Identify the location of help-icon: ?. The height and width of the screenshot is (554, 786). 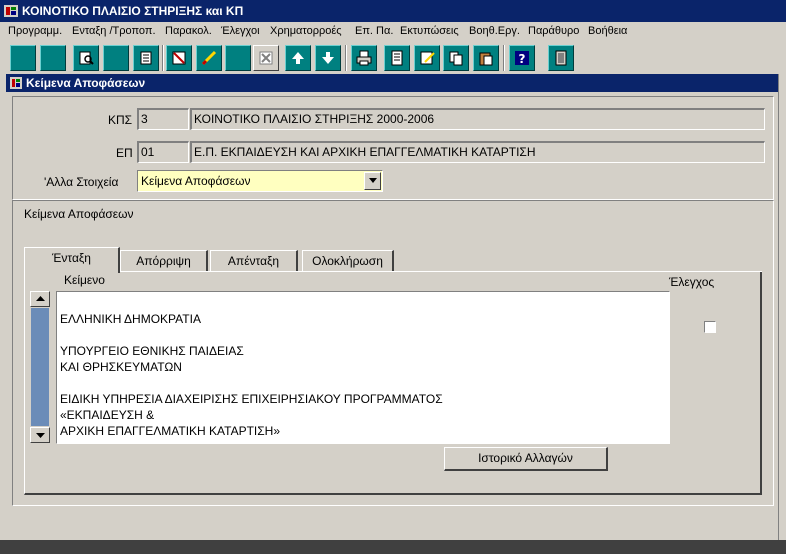
(522, 58).